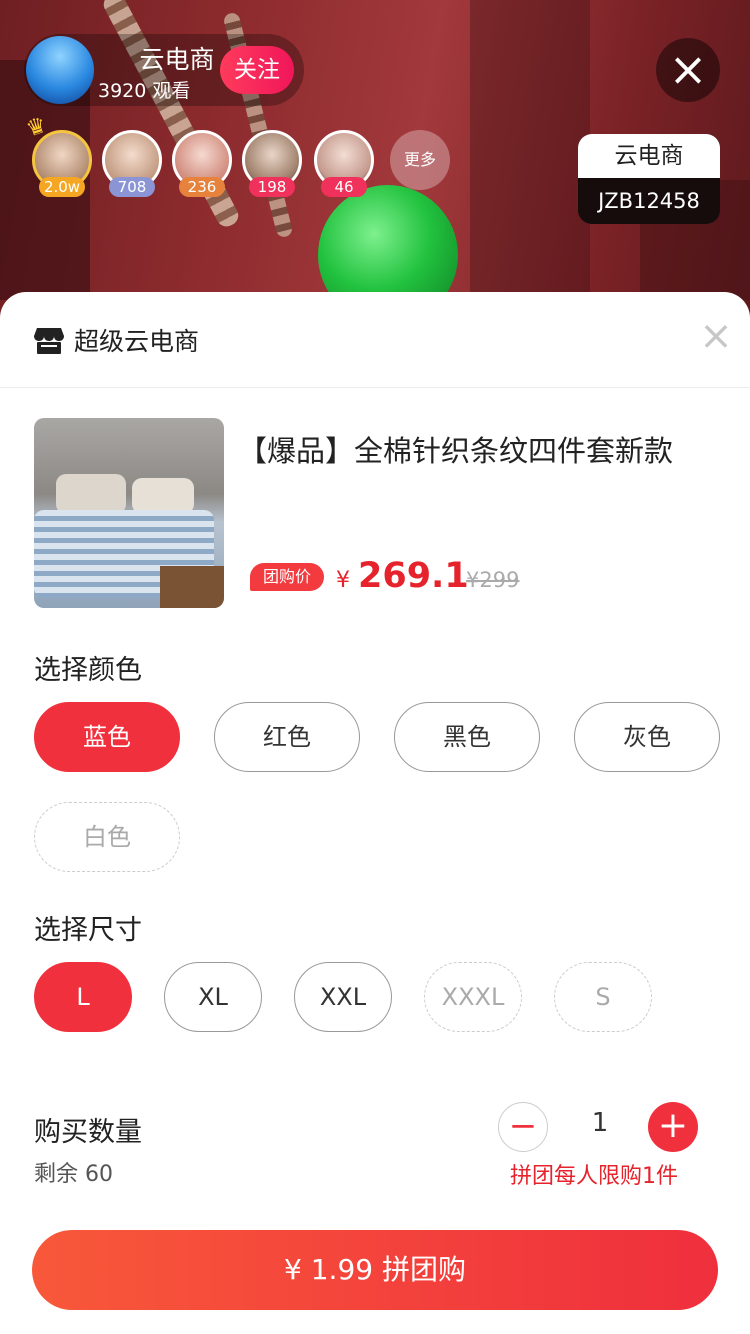 The image size is (750, 1334). What do you see at coordinates (202, 187) in the screenshot?
I see `viewer-badge: 236` at bounding box center [202, 187].